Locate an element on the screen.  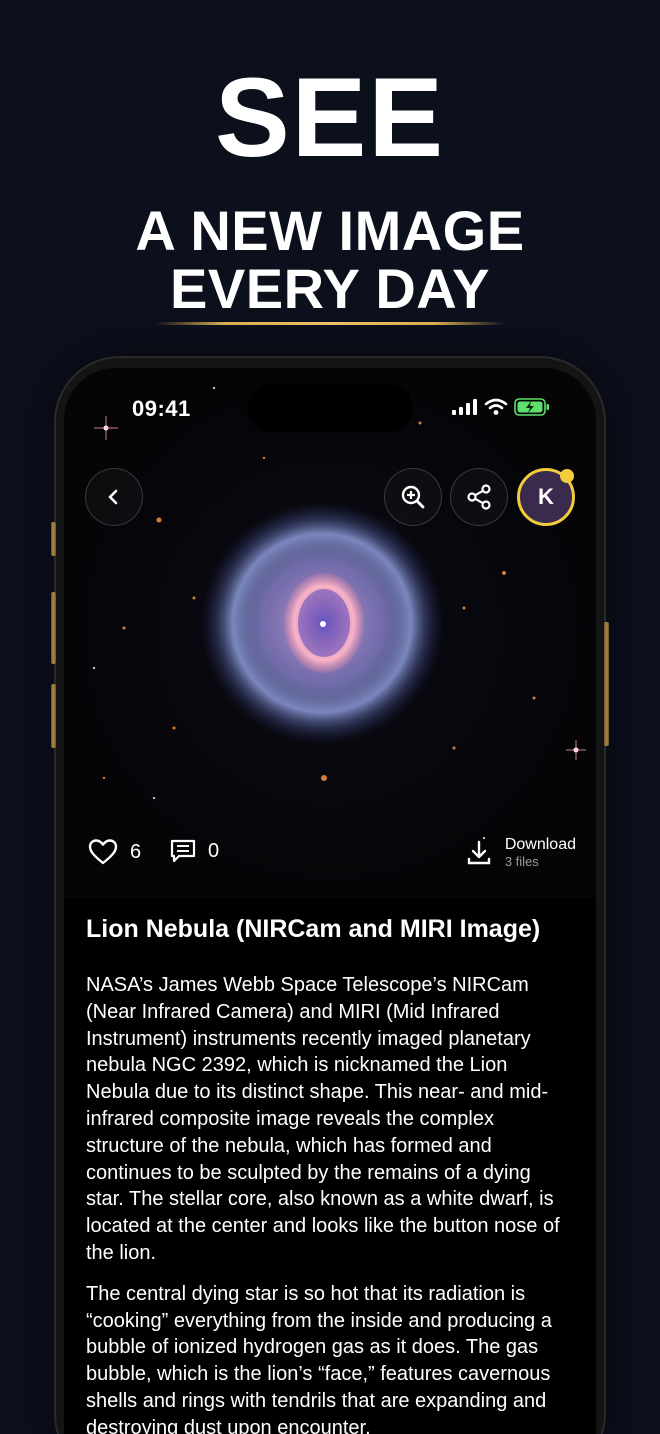
battery-icon is located at coordinates (531, 407).